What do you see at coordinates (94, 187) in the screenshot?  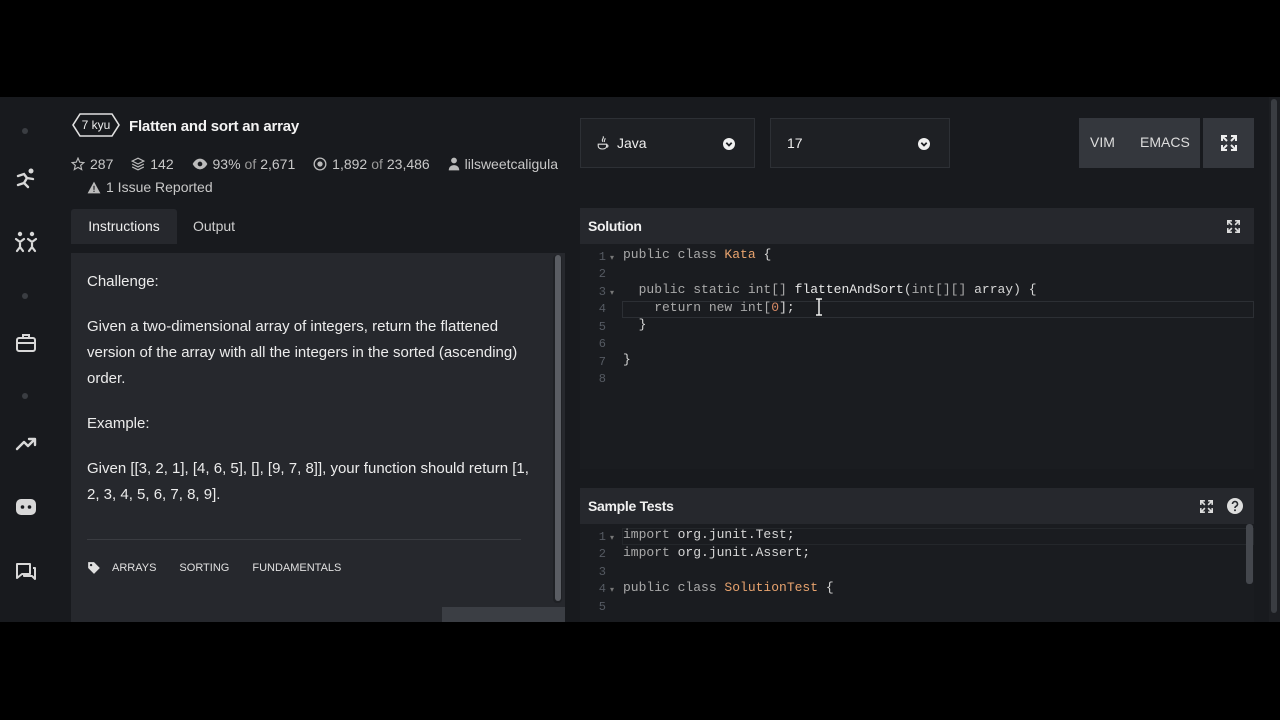 I see `warning-icon` at bounding box center [94, 187].